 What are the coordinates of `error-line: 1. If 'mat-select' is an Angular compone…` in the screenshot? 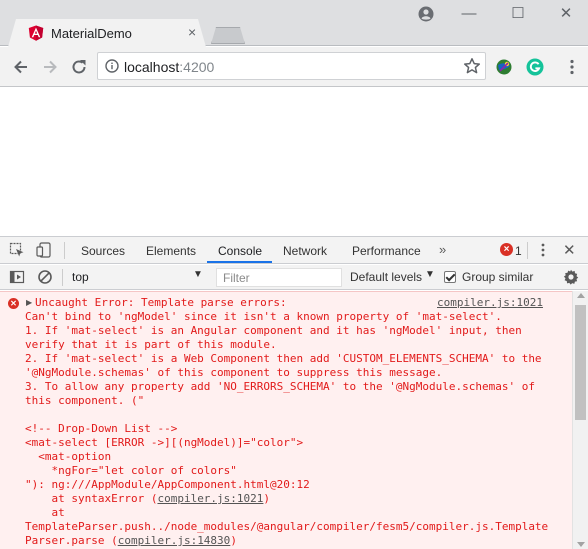 It's located at (273, 330).